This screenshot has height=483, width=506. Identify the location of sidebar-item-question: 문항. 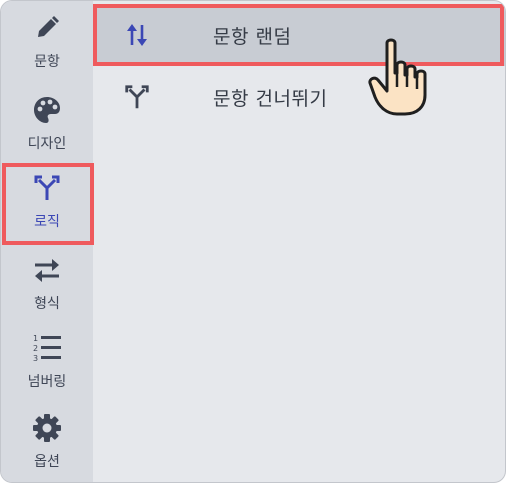
(47, 41).